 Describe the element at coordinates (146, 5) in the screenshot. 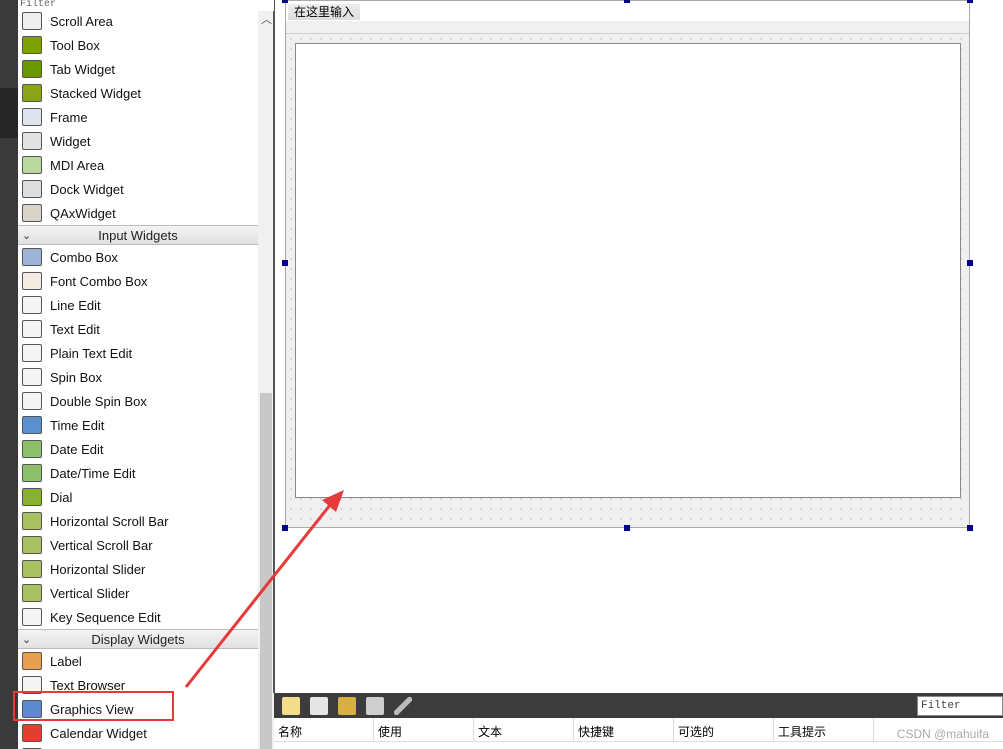

I see `widget-filter-input: Filter` at that location.